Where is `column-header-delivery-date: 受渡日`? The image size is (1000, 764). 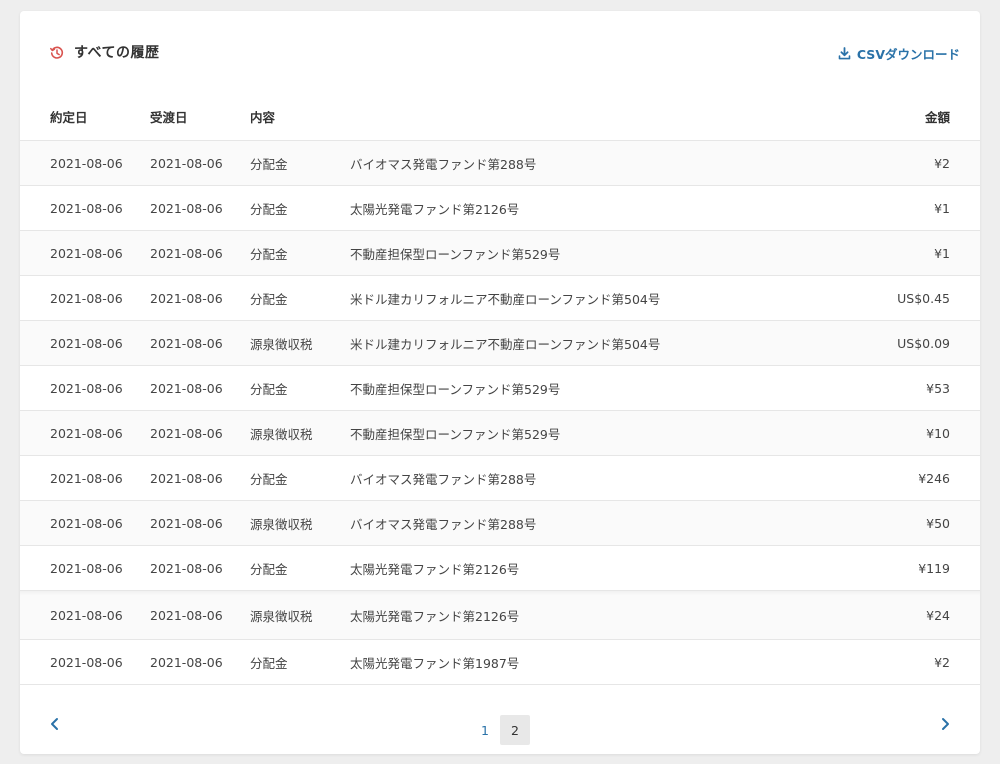 column-header-delivery-date: 受渡日 is located at coordinates (169, 117).